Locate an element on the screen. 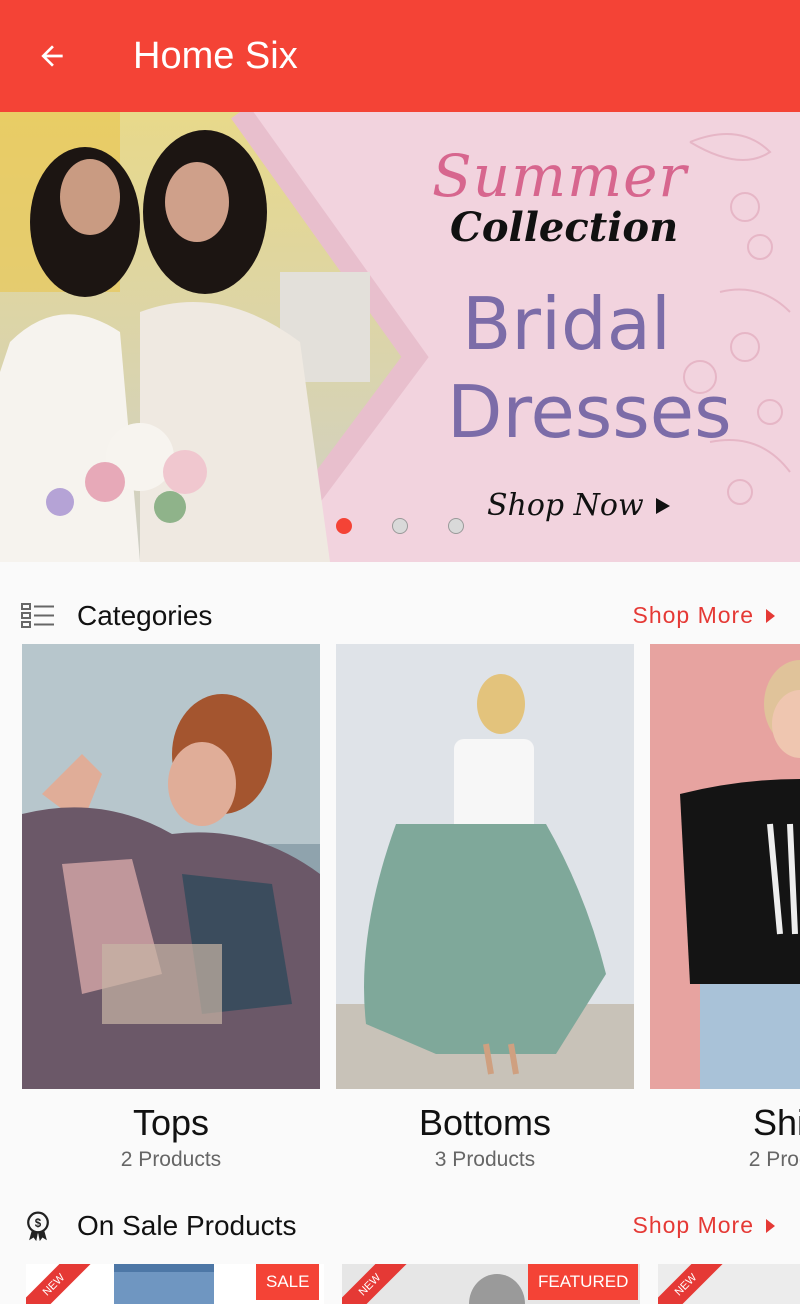 The height and width of the screenshot is (1304, 800). award-medal-icon: $ is located at coordinates (38, 1226).